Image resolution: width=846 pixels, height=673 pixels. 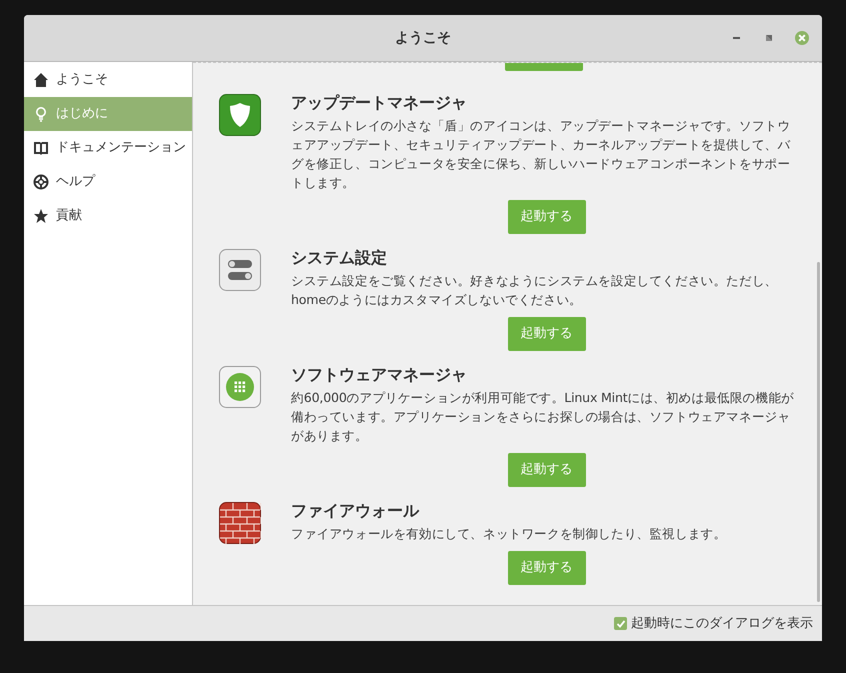 What do you see at coordinates (240, 387) in the screenshot?
I see `app-grid-icon` at bounding box center [240, 387].